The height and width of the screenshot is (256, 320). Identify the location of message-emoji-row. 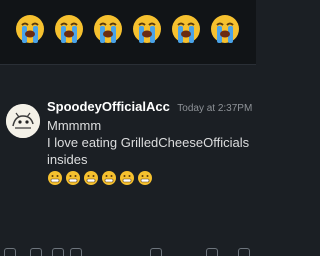
(149, 178).